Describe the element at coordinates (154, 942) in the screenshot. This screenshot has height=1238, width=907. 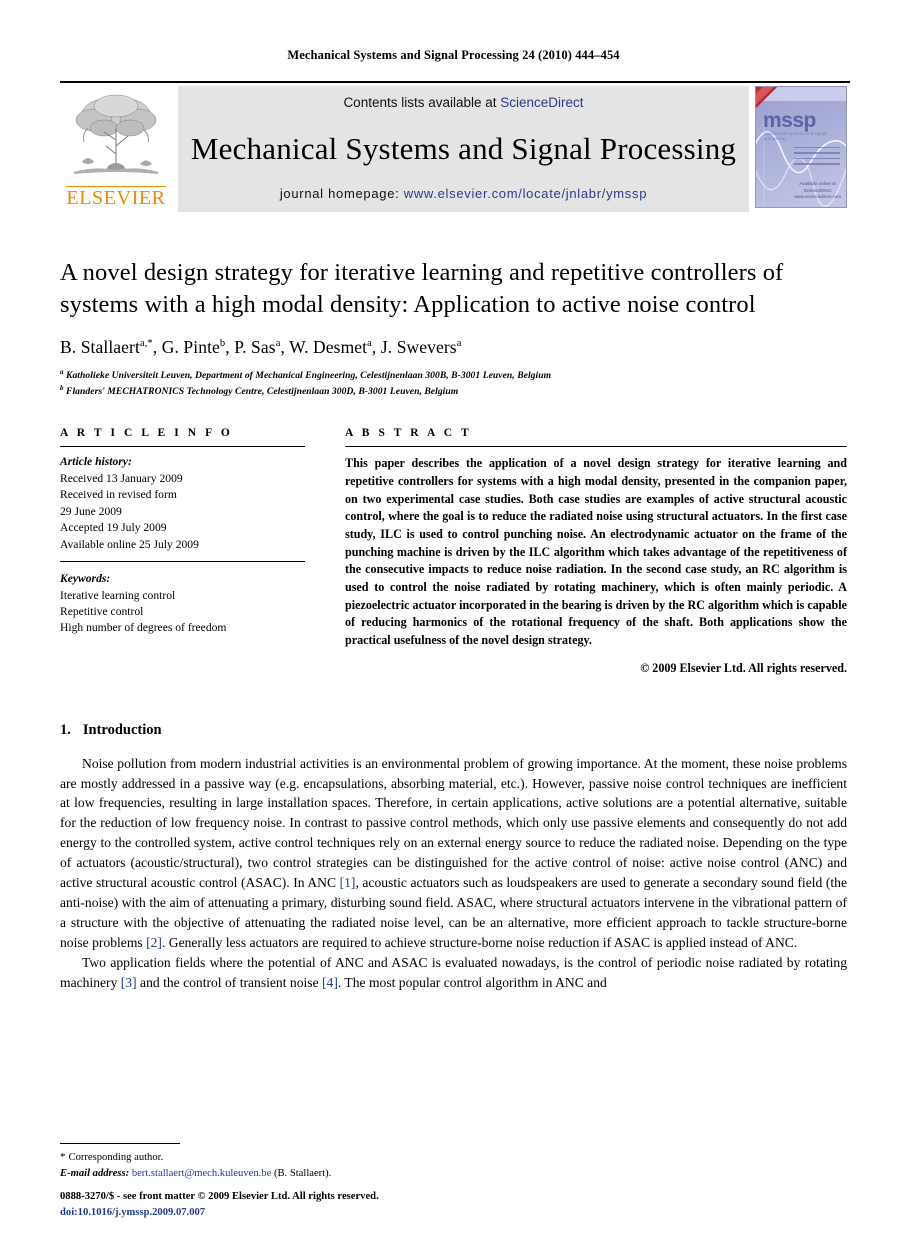
I see `reference-link-2: [2]` at that location.